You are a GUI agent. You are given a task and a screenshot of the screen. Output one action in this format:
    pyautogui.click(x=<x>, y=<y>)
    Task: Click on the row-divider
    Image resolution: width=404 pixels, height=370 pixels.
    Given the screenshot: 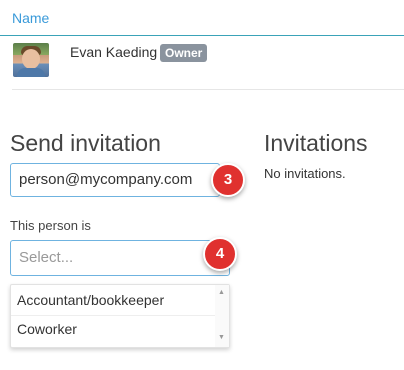 What is the action you would take?
    pyautogui.click(x=208, y=89)
    